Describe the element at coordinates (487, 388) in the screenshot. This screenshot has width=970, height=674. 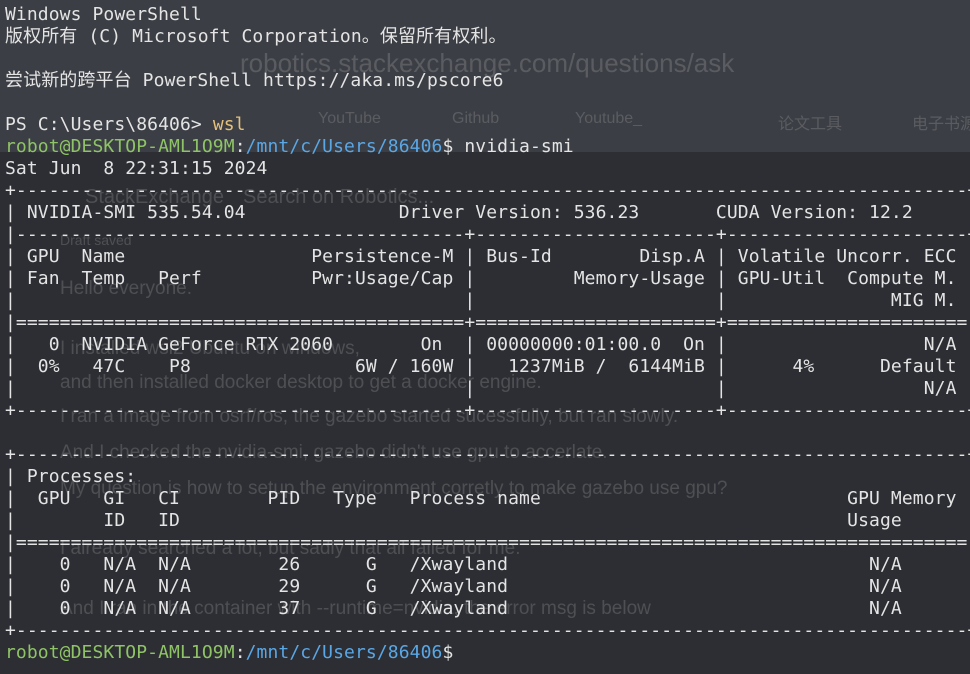
I see `output-line: | | | N/A |` at that location.